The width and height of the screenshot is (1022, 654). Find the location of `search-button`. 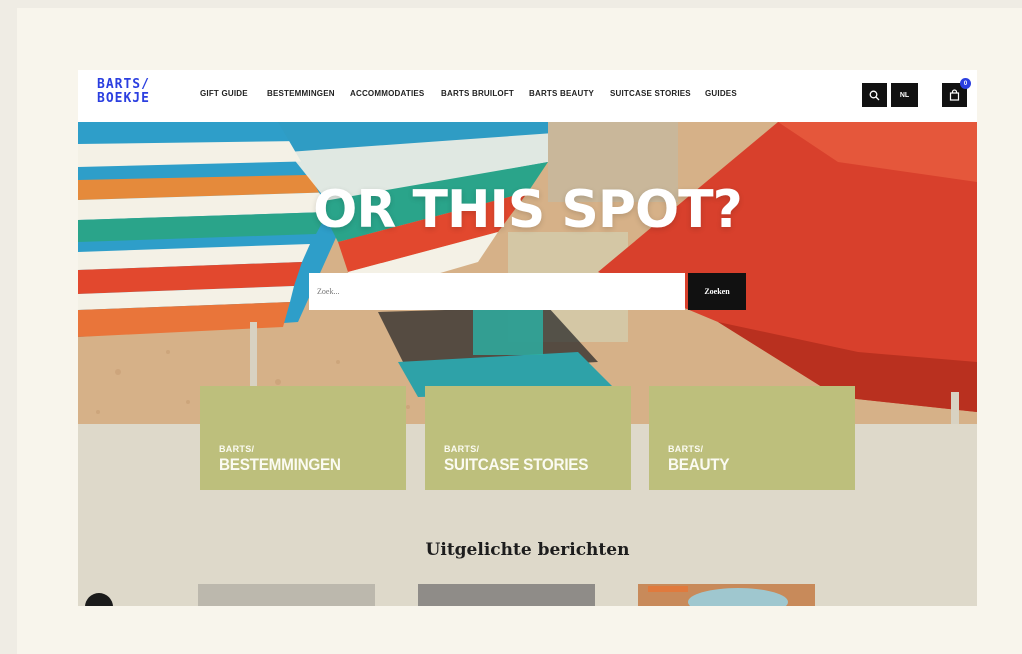

search-button is located at coordinates (874, 95).